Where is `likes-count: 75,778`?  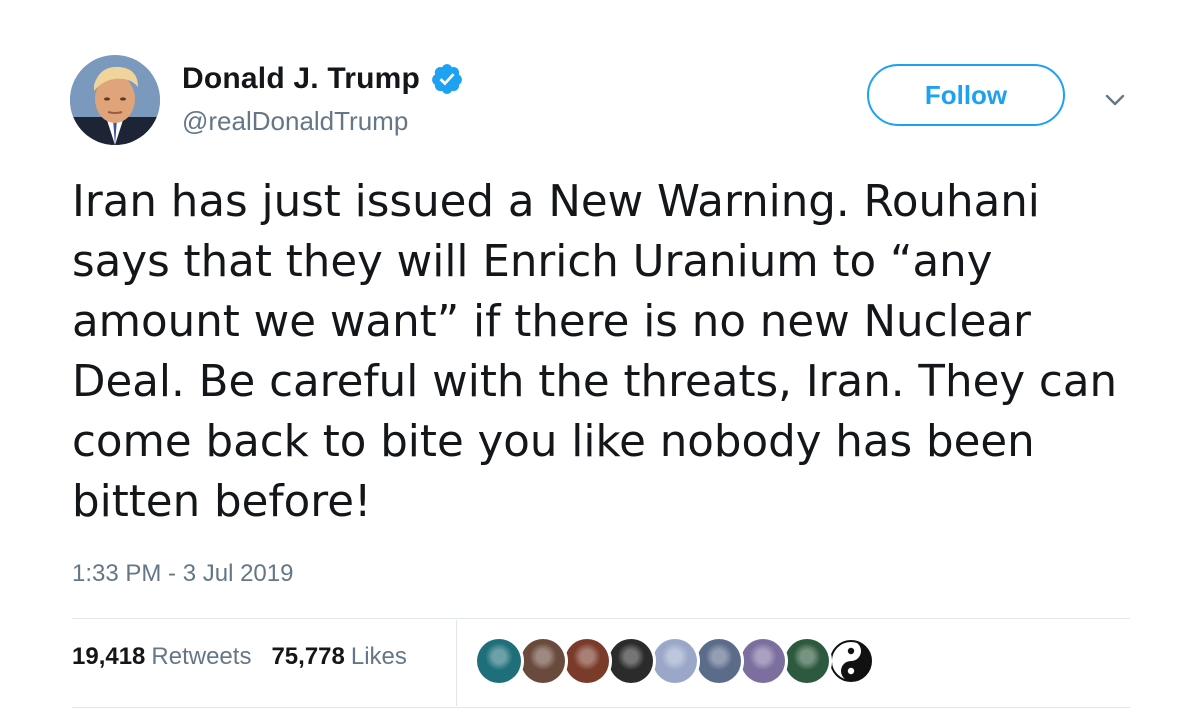 likes-count: 75,778 is located at coordinates (308, 656).